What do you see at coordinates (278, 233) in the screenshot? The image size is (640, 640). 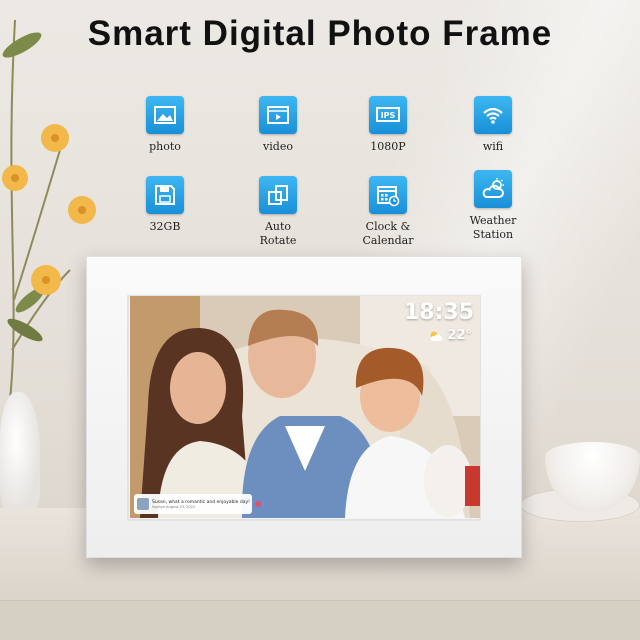 I see `feature-label: Auto Rotate` at bounding box center [278, 233].